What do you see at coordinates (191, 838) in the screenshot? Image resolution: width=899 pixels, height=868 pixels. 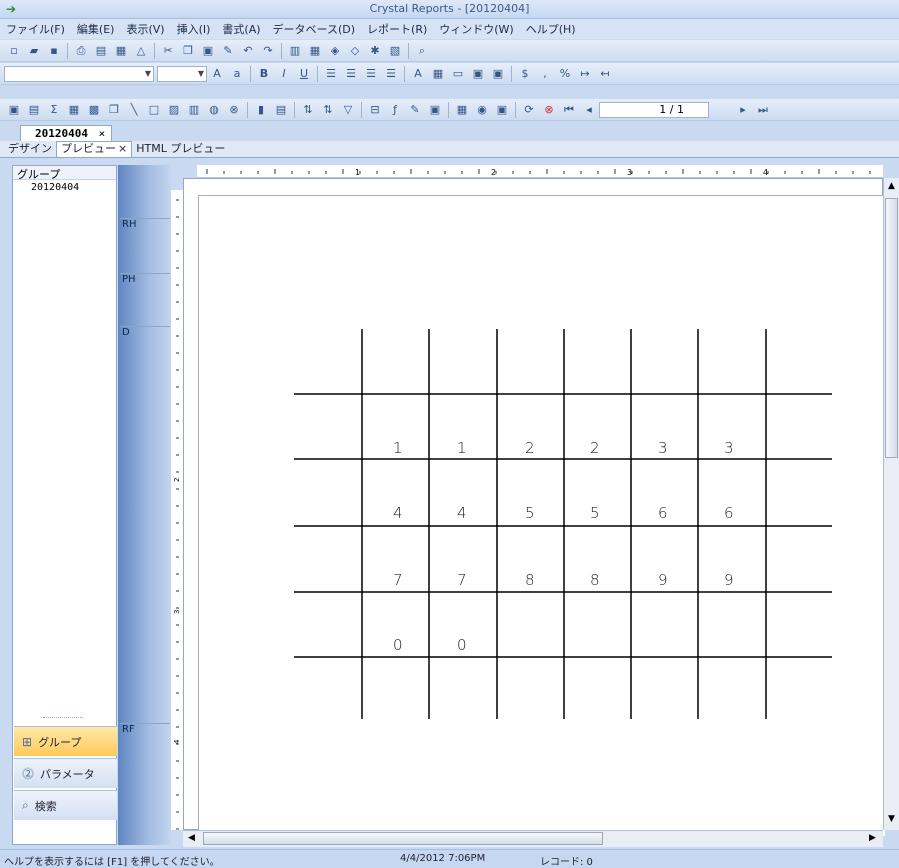 I see `scroll-left-icon: ◀` at bounding box center [191, 838].